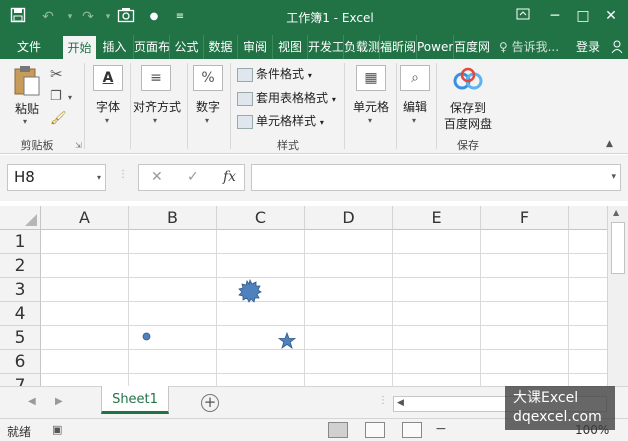 This screenshot has width=628, height=441. What do you see at coordinates (20, 338) in the screenshot?
I see `row-header-5: 5` at bounding box center [20, 338].